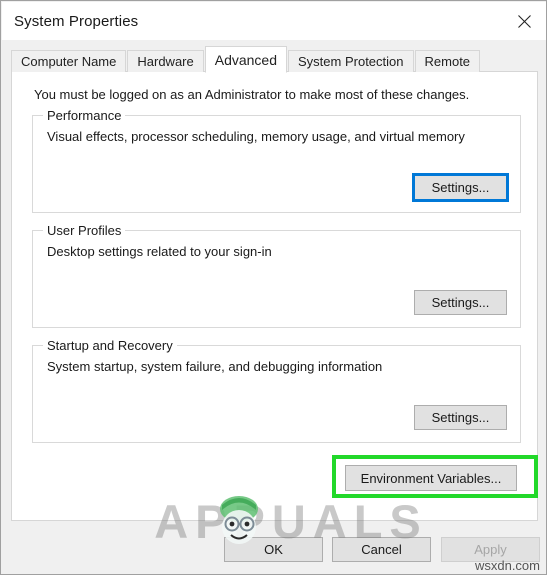 The image size is (547, 575). I want to click on close-icon, so click(523, 21).